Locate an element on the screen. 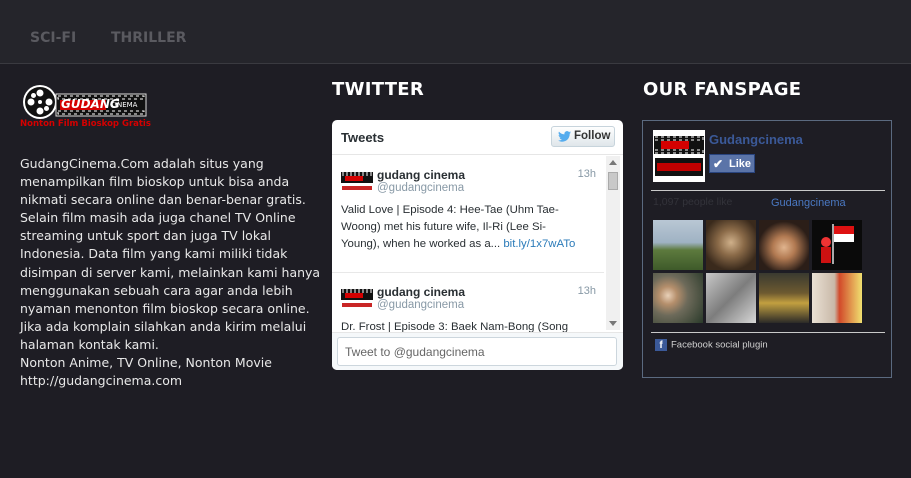 The image size is (911, 478). scroll-down-arrow-icon is located at coordinates (613, 323).